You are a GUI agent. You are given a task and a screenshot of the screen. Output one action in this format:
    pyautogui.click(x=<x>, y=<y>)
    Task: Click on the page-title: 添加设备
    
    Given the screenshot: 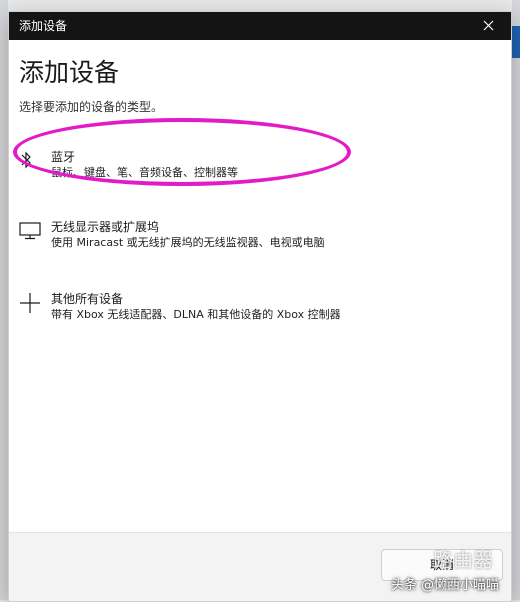 What is the action you would take?
    pyautogui.click(x=69, y=72)
    